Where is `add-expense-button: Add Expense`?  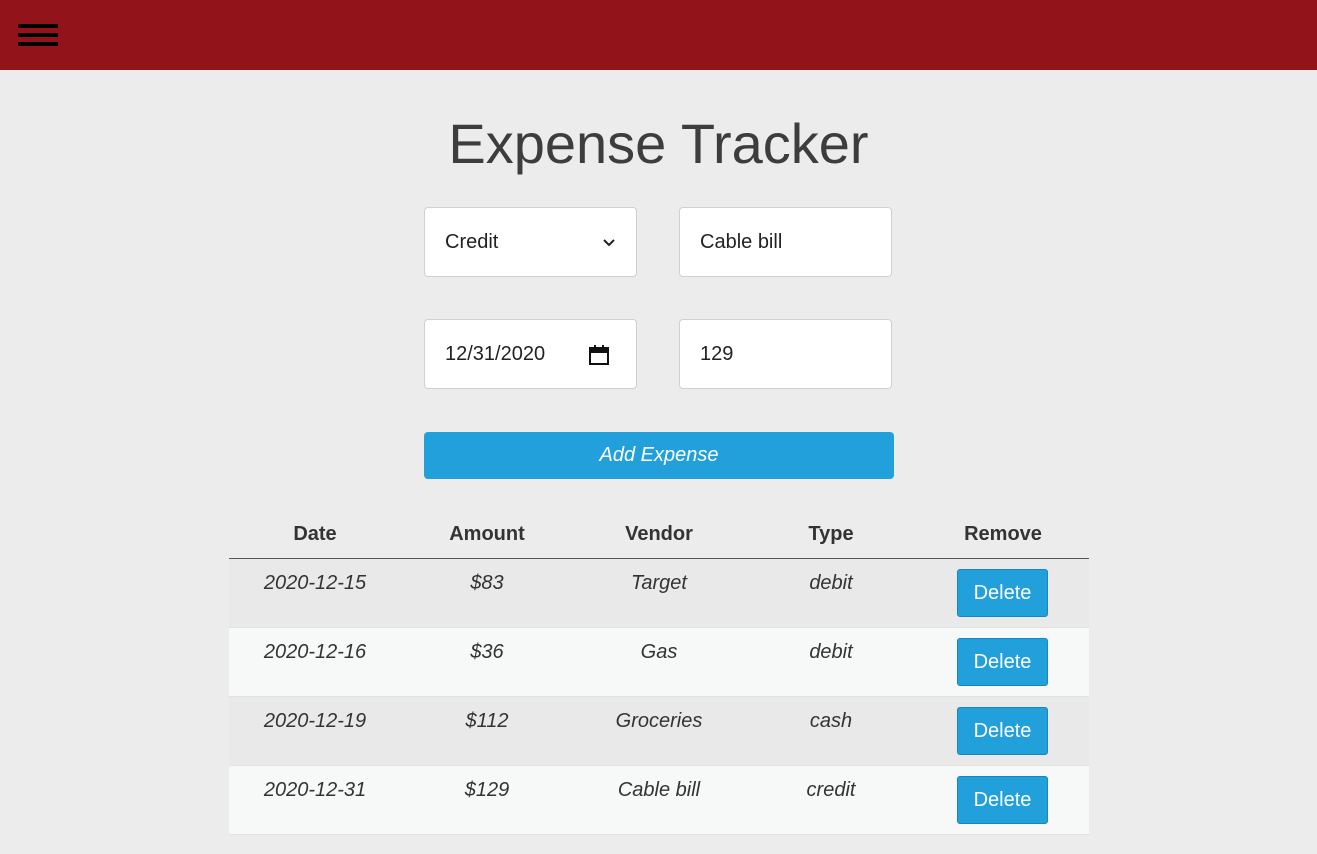 add-expense-button: Add Expense is located at coordinates (659, 455).